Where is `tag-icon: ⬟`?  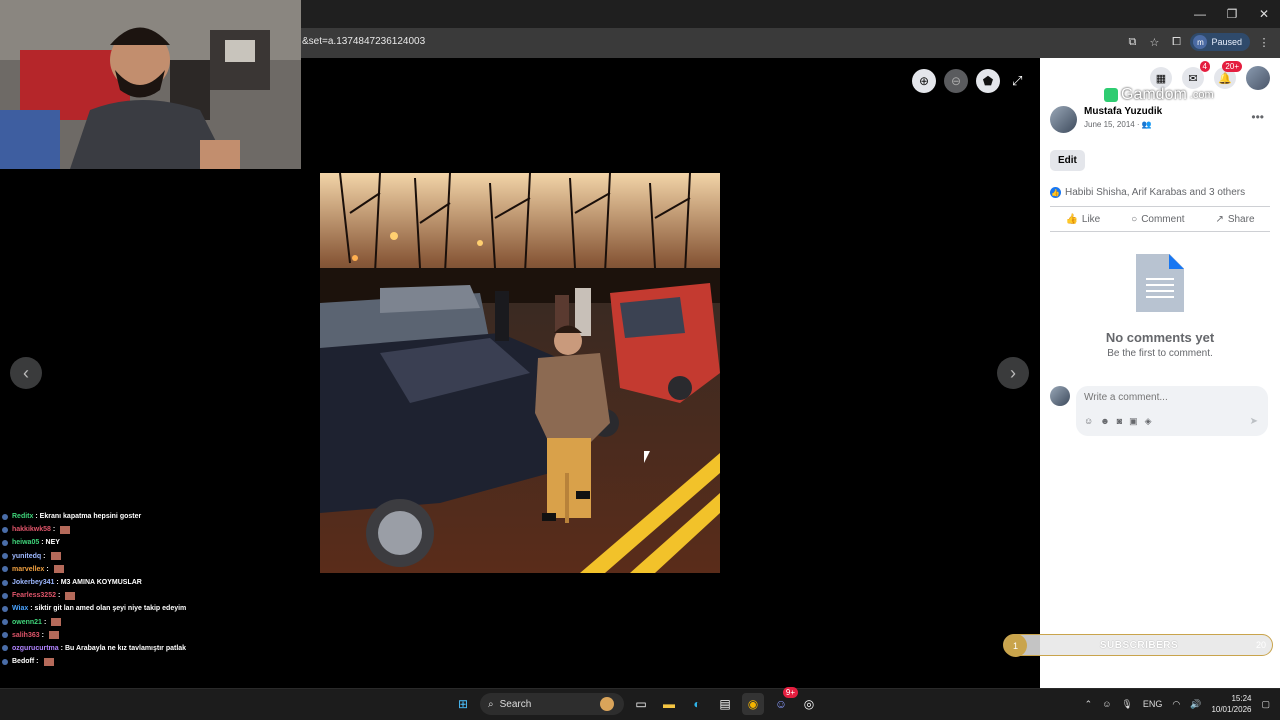 tag-icon: ⬟ is located at coordinates (988, 81).